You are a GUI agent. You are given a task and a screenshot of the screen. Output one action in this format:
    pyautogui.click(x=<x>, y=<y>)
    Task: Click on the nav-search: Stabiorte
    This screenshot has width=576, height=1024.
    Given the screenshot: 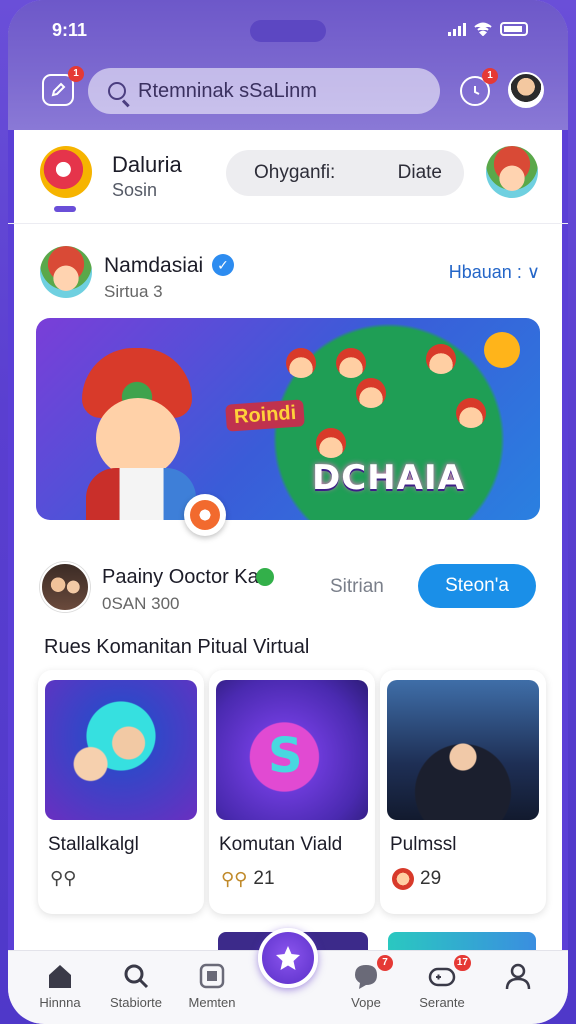 What is the action you would take?
    pyautogui.click(x=136, y=985)
    